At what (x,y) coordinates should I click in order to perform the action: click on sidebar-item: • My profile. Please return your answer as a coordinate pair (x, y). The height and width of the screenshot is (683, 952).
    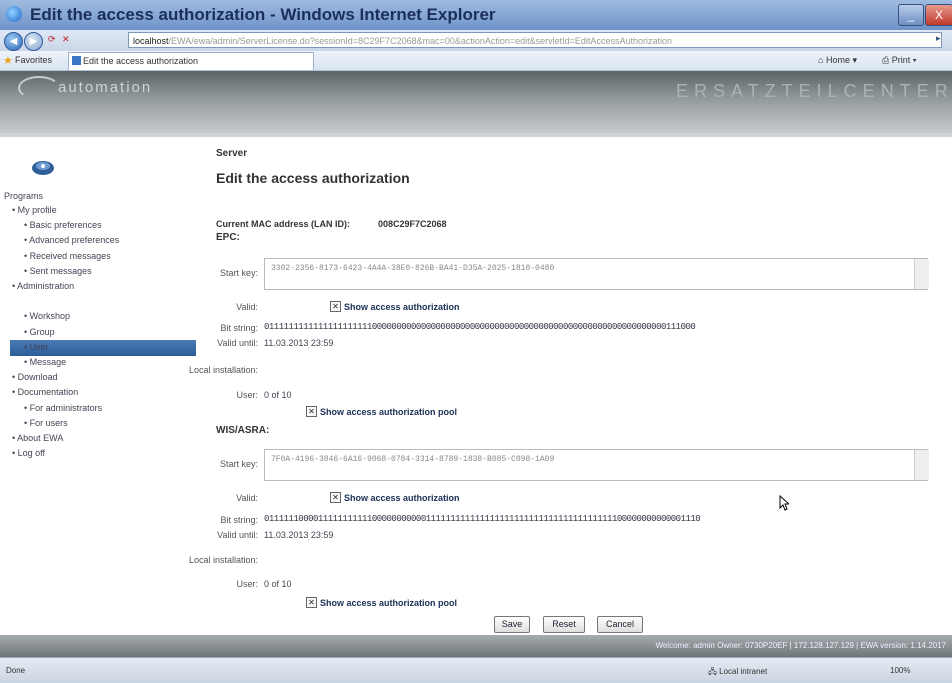
    Looking at the image, I should click on (34, 210).